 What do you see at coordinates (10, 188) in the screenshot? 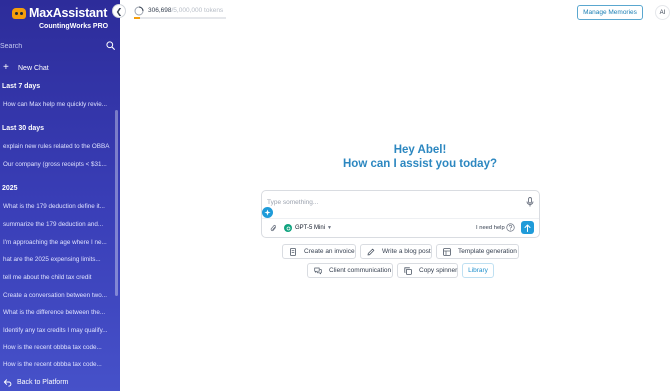
I see `section-title-2025: 2025` at bounding box center [10, 188].